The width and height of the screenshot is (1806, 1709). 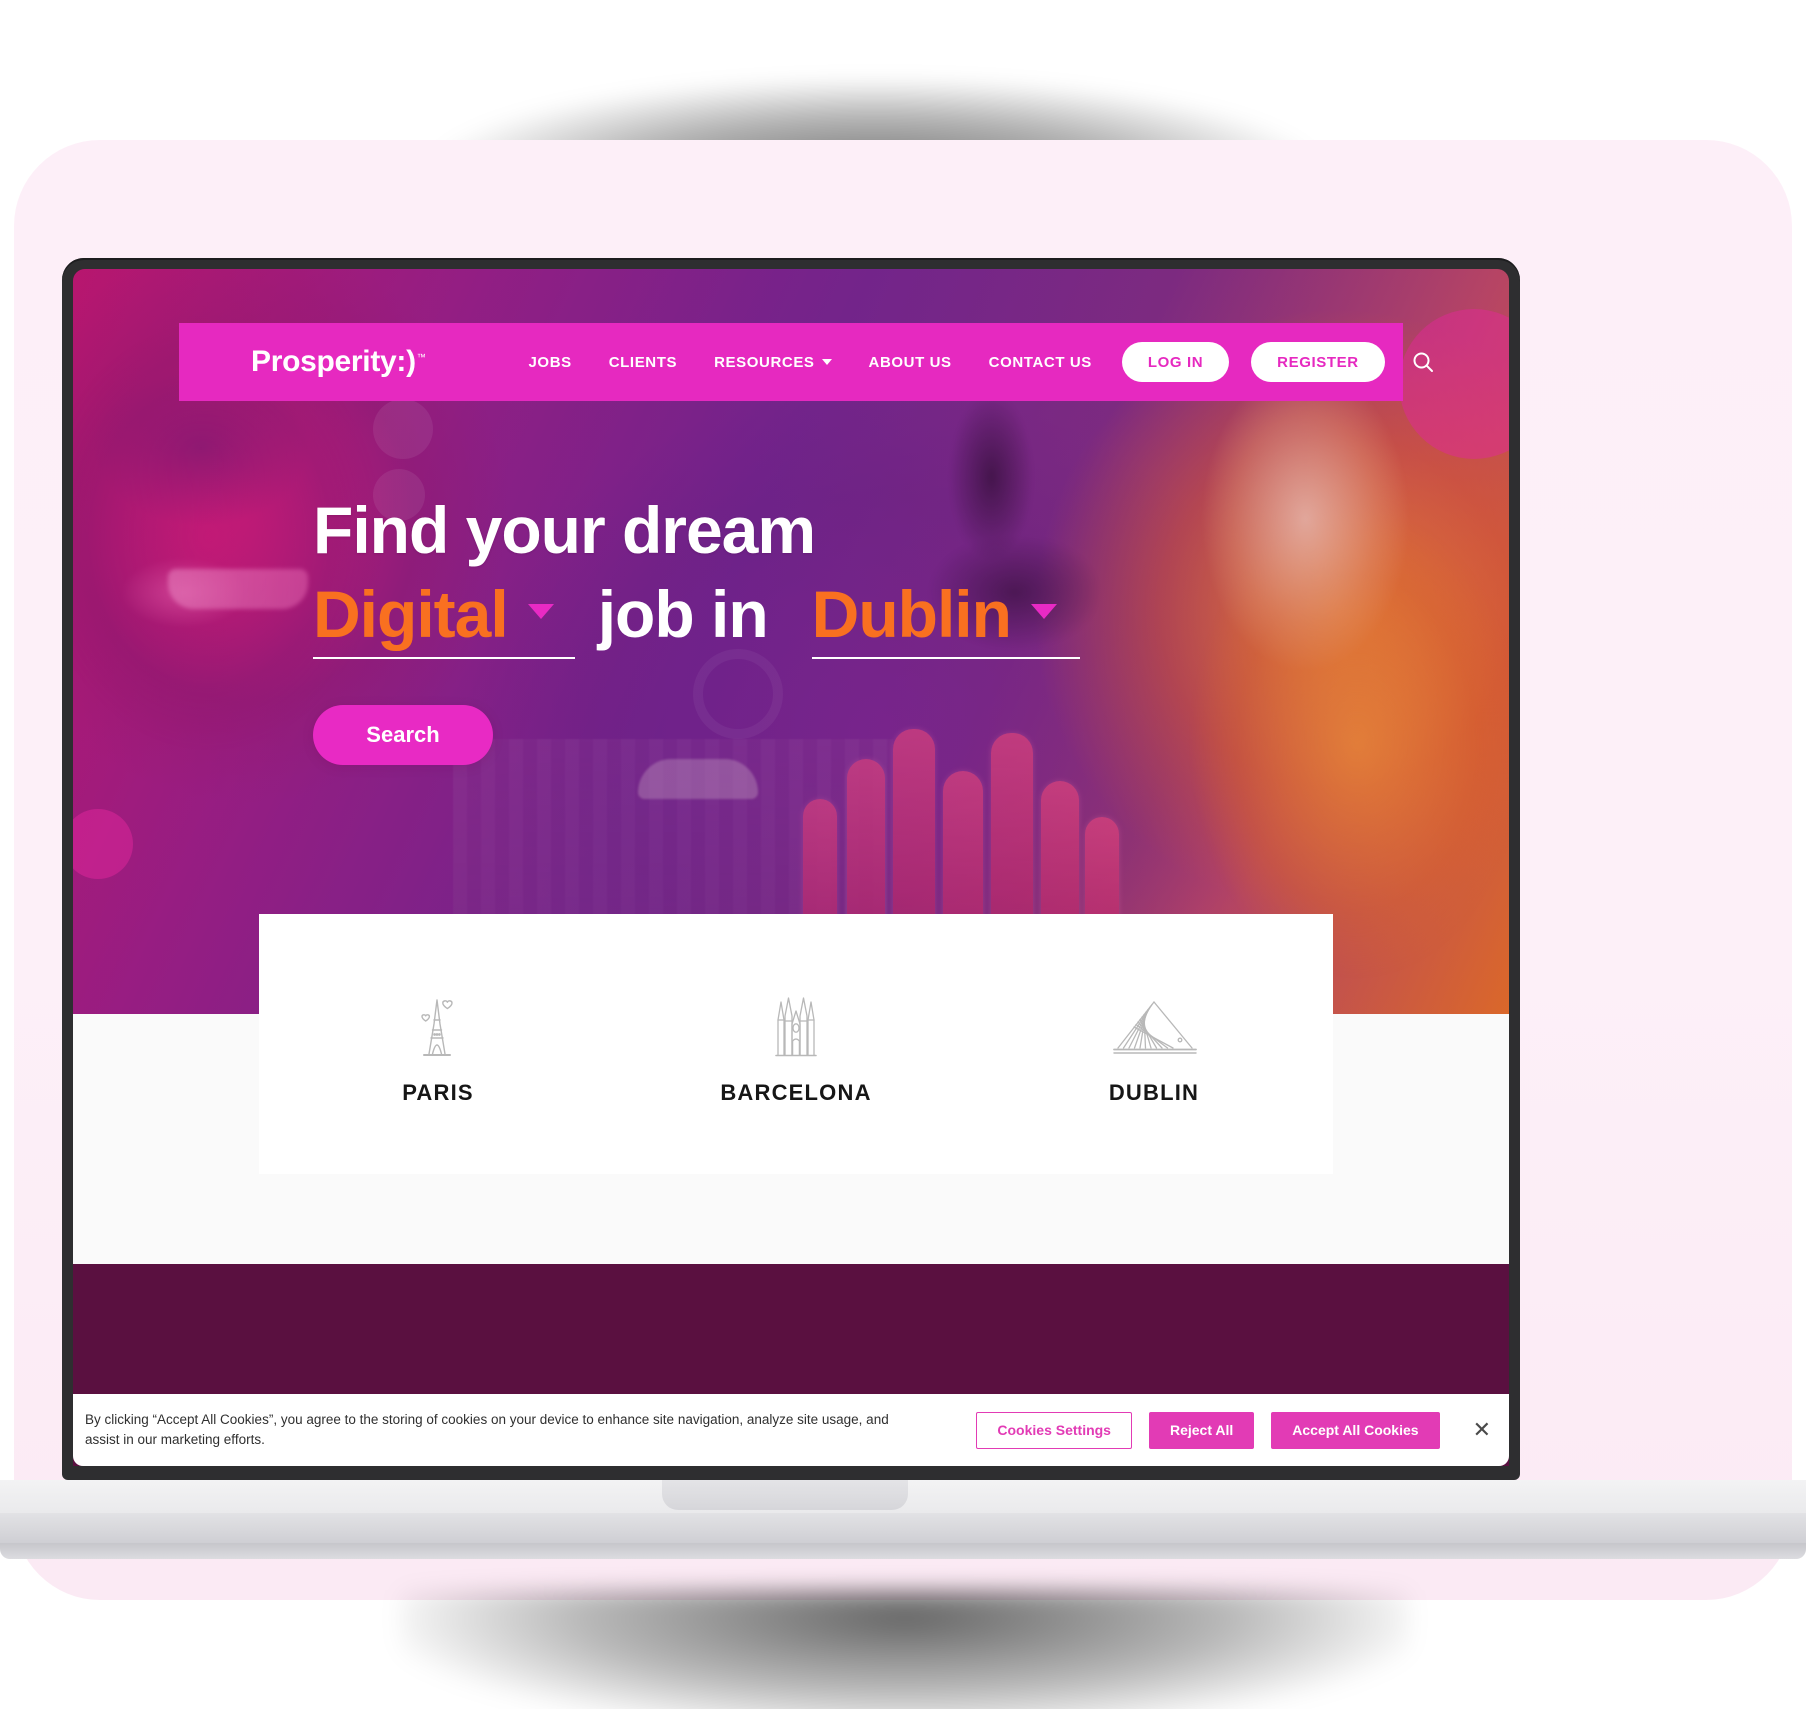 What do you see at coordinates (796, 1092) in the screenshot?
I see `city-name: BARCELONA` at bounding box center [796, 1092].